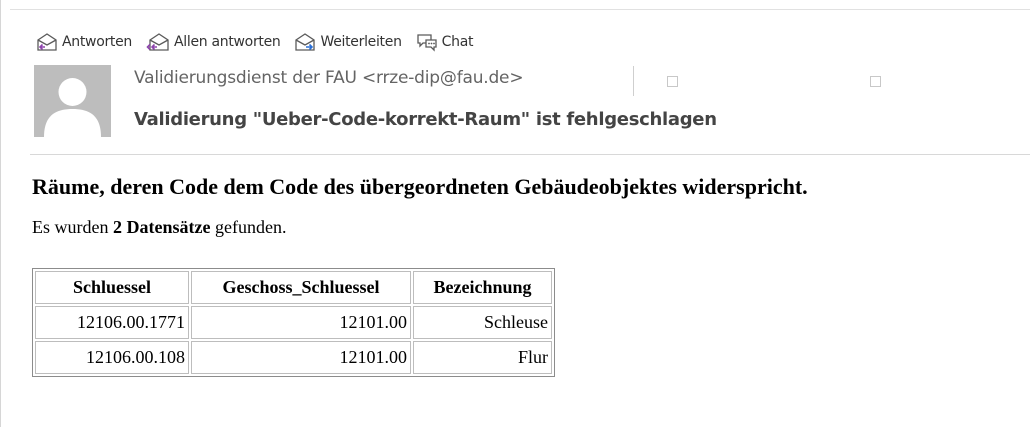 The width and height of the screenshot is (1030, 427). I want to click on reply-button: Antworten, so click(83, 42).